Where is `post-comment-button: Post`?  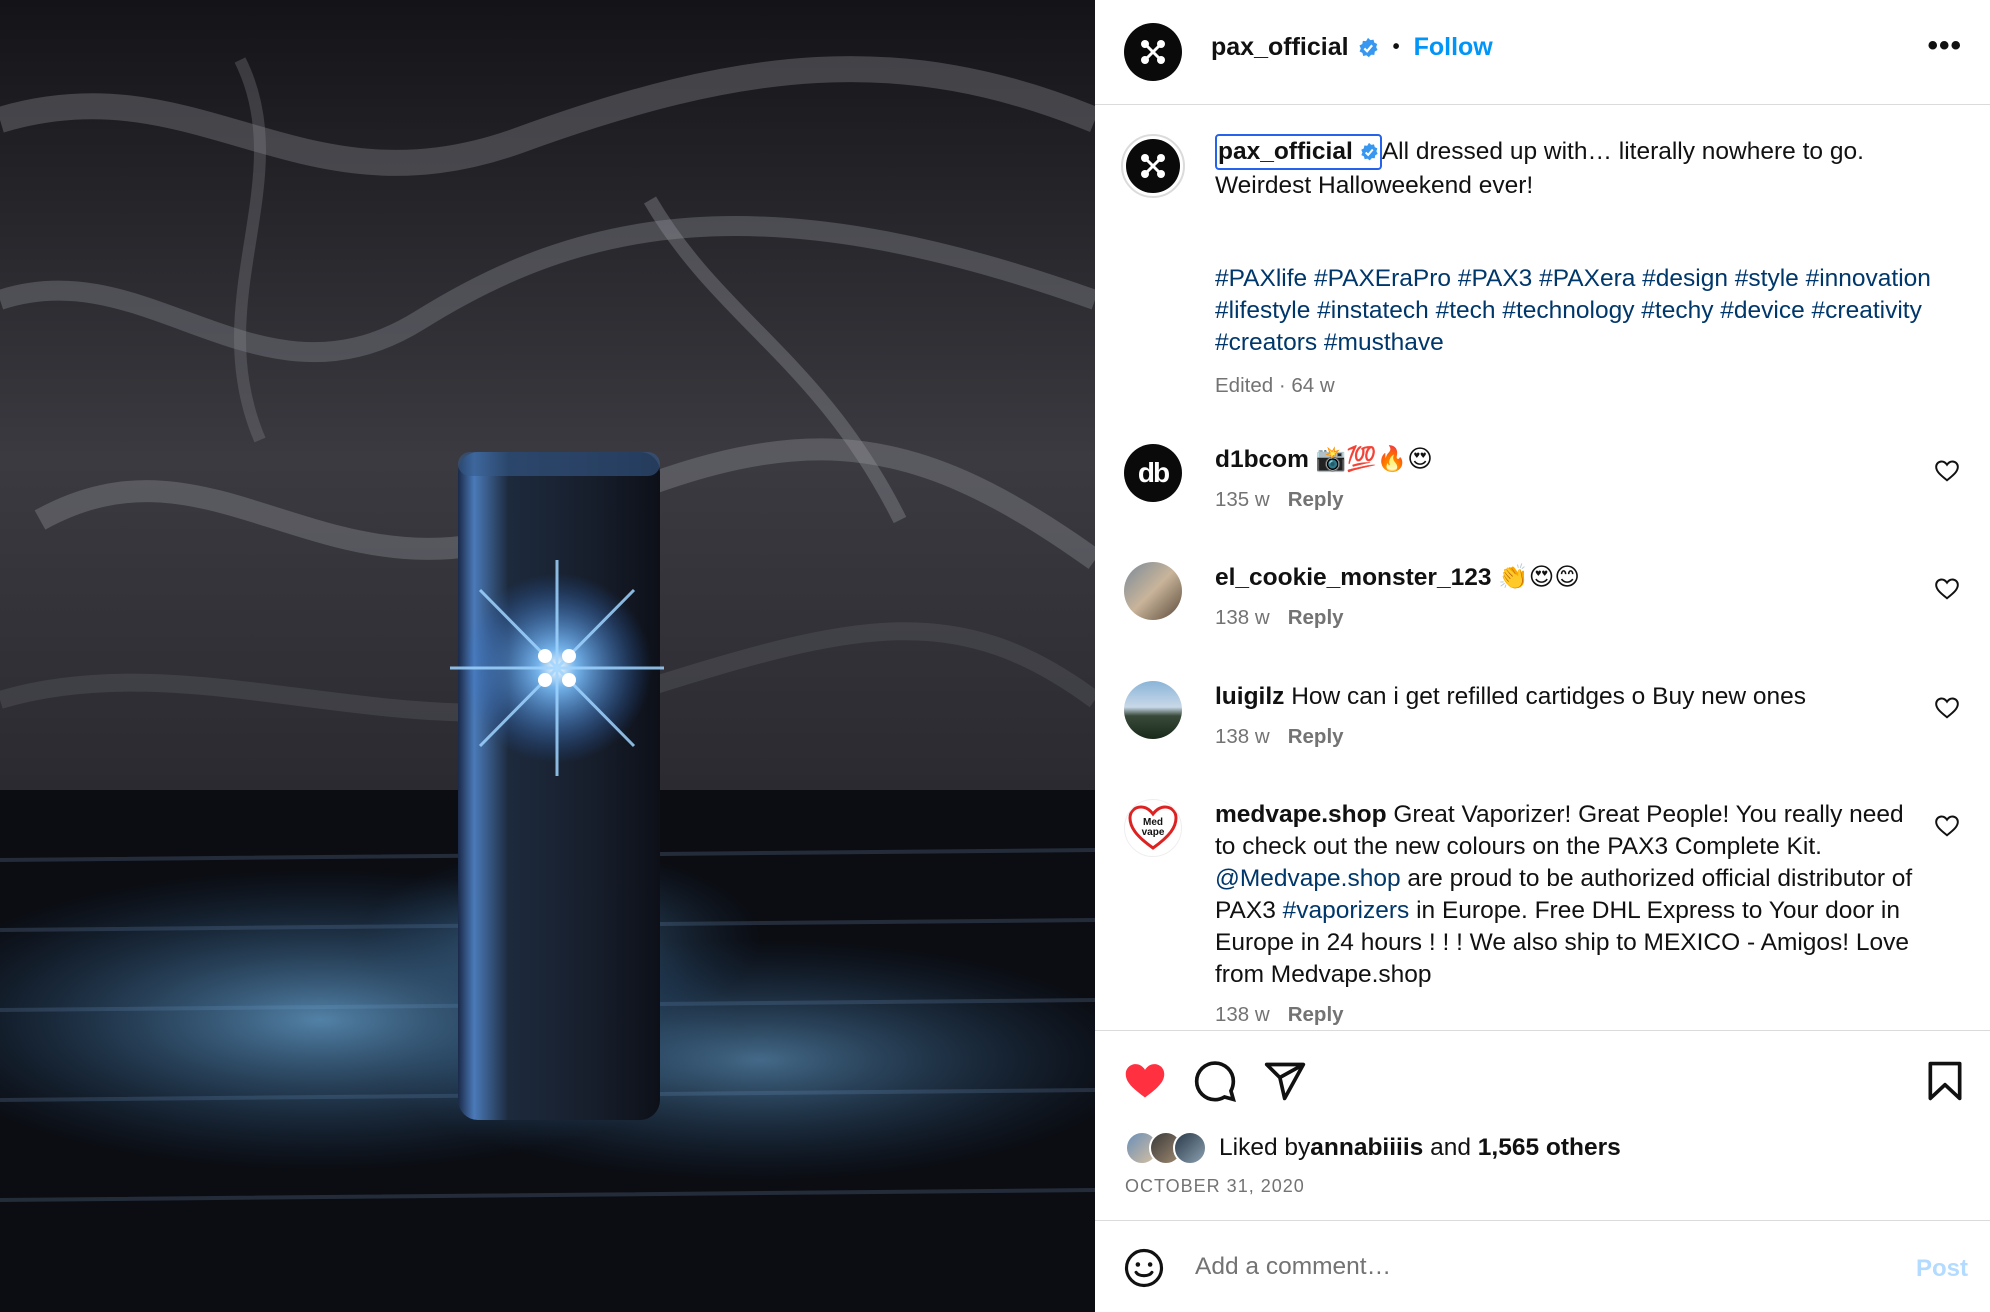 post-comment-button: Post is located at coordinates (1942, 1269).